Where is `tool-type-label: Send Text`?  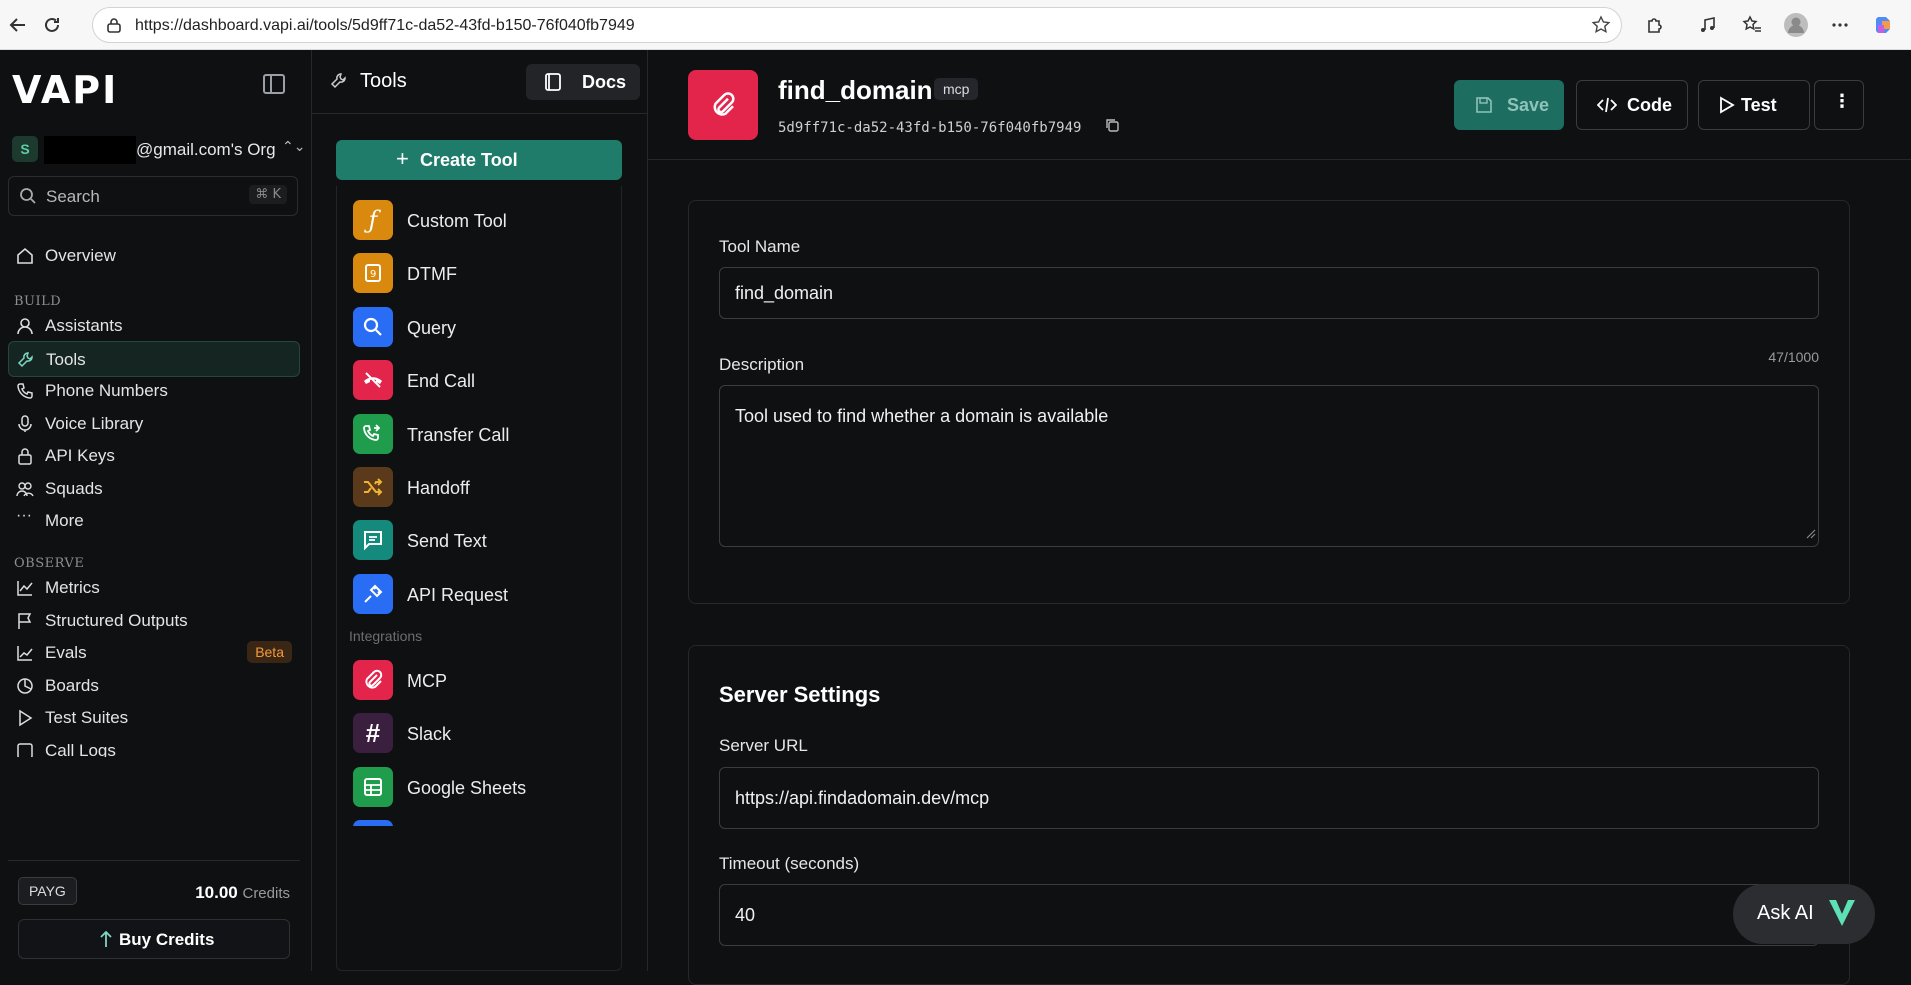 tool-type-label: Send Text is located at coordinates (447, 541).